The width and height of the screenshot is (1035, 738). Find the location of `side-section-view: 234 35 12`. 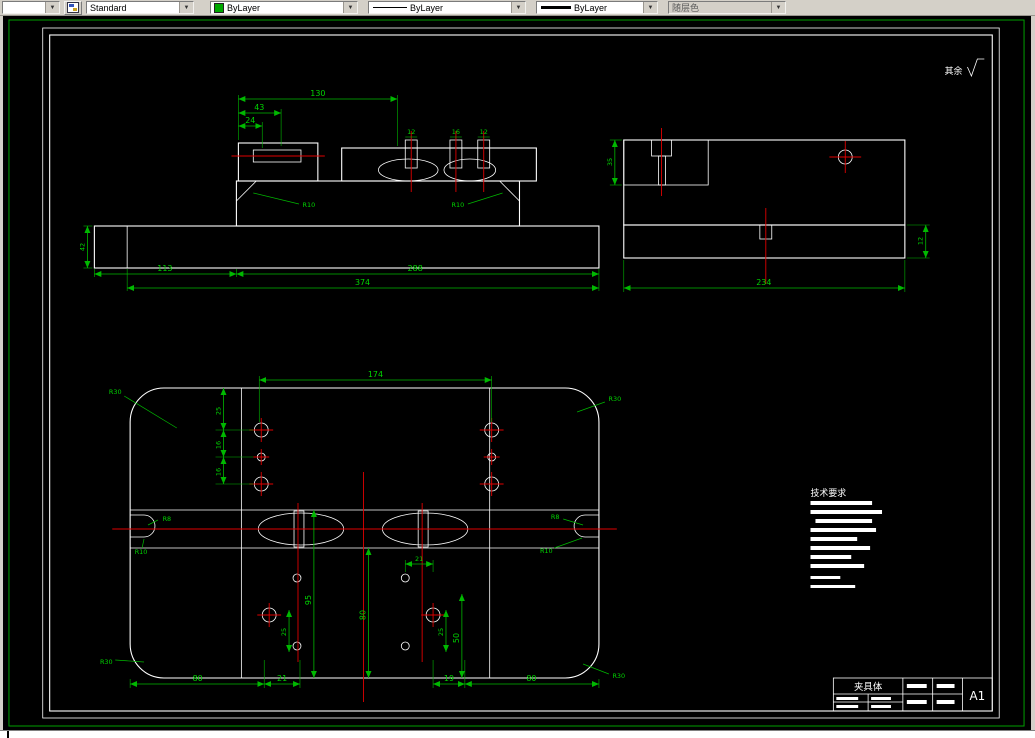

side-section-view: 234 35 12 is located at coordinates (768, 210).